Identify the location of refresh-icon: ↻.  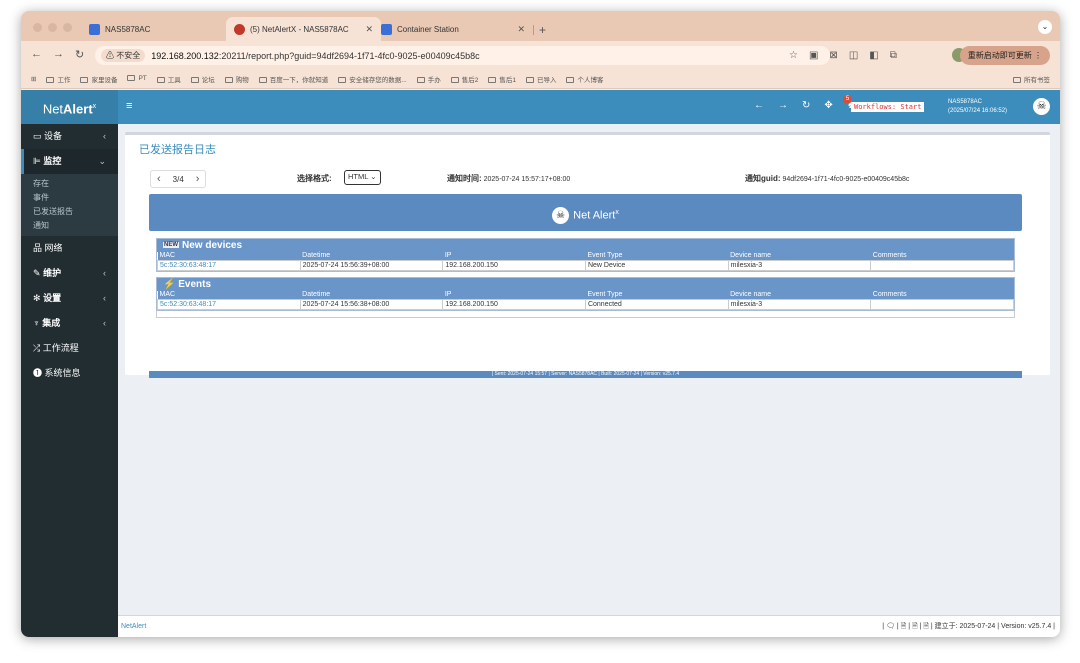
(806, 105).